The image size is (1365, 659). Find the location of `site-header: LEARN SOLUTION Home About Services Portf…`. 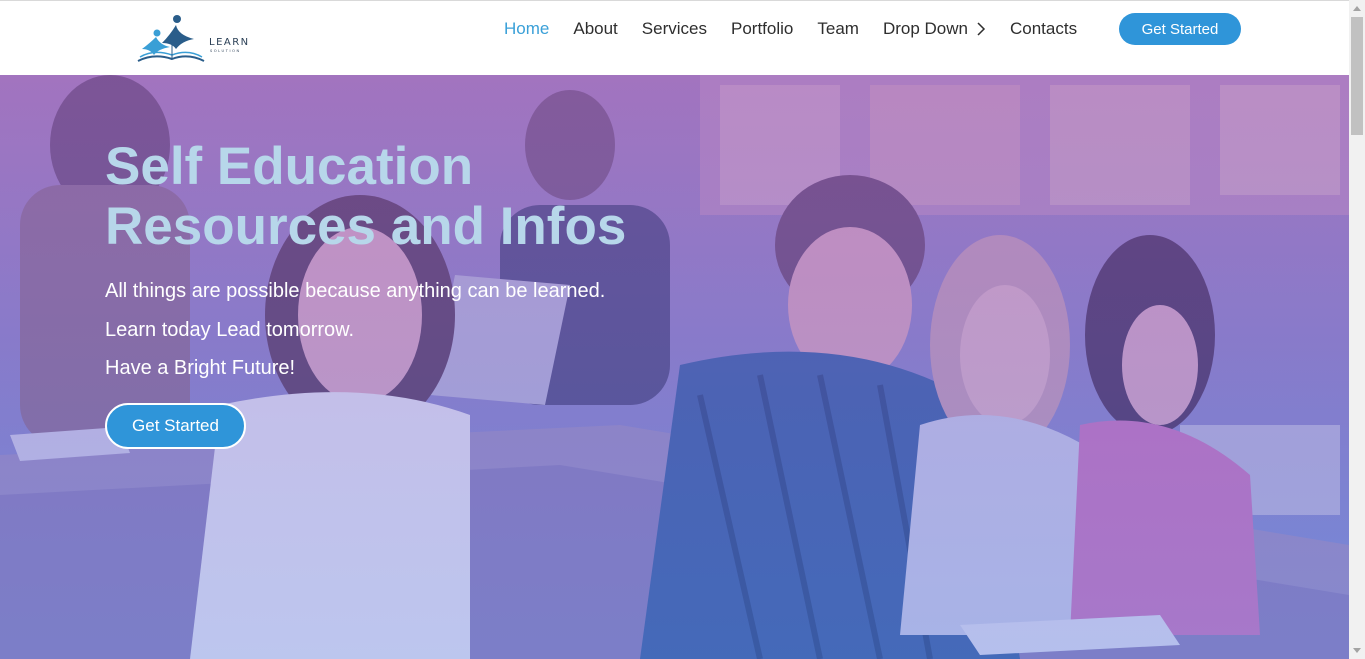

site-header: LEARN SOLUTION Home About Services Portf… is located at coordinates (674, 37).